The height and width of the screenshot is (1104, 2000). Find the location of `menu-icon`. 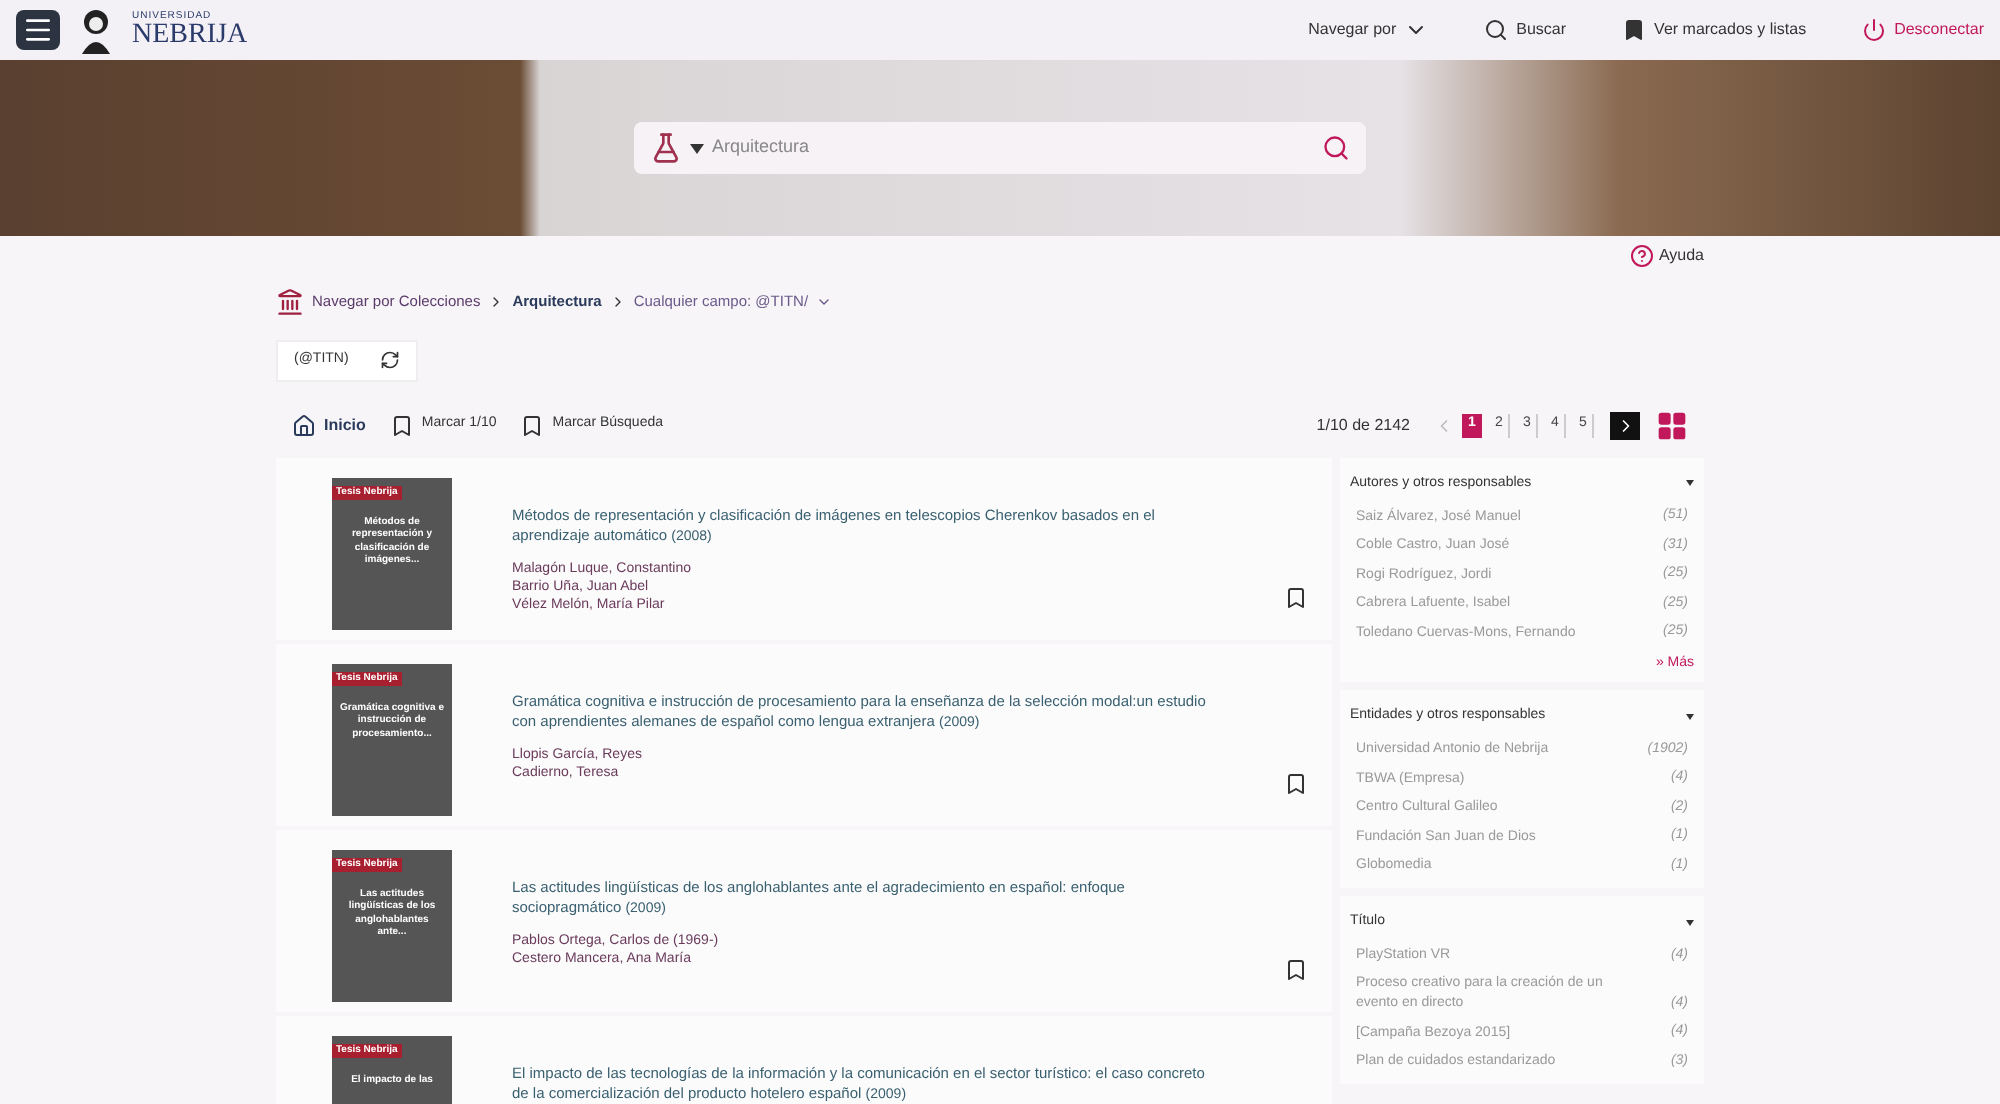

menu-icon is located at coordinates (38, 30).